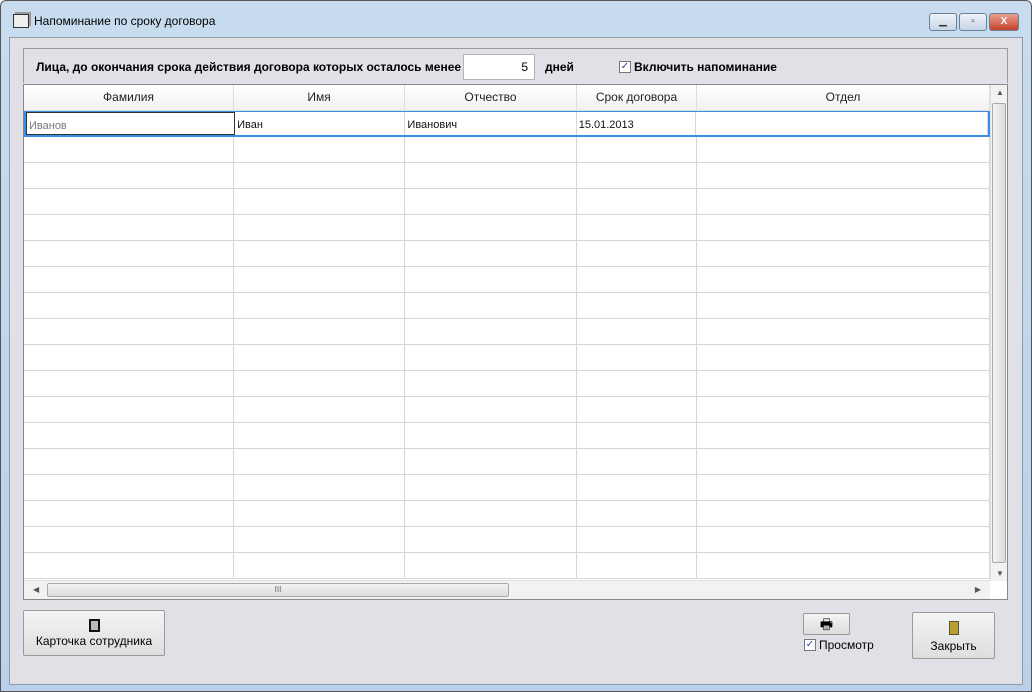 The width and height of the screenshot is (1032, 692). I want to click on minimize-button: ▁, so click(943, 22).